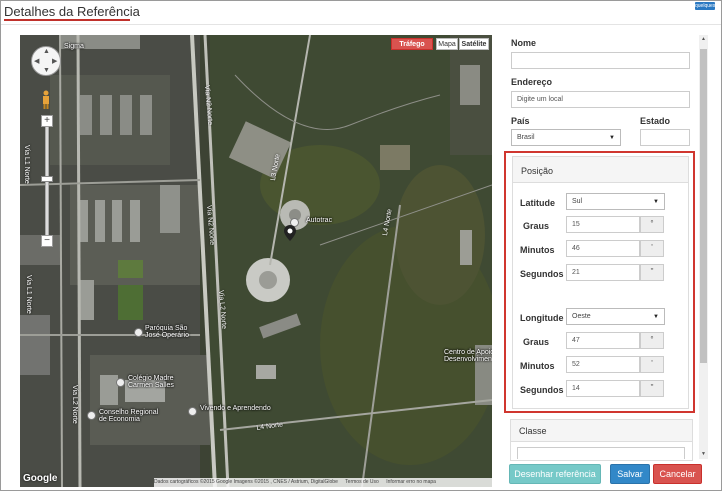  Describe the element at coordinates (542, 318) in the screenshot. I see `longitude-label: Longitude` at that location.